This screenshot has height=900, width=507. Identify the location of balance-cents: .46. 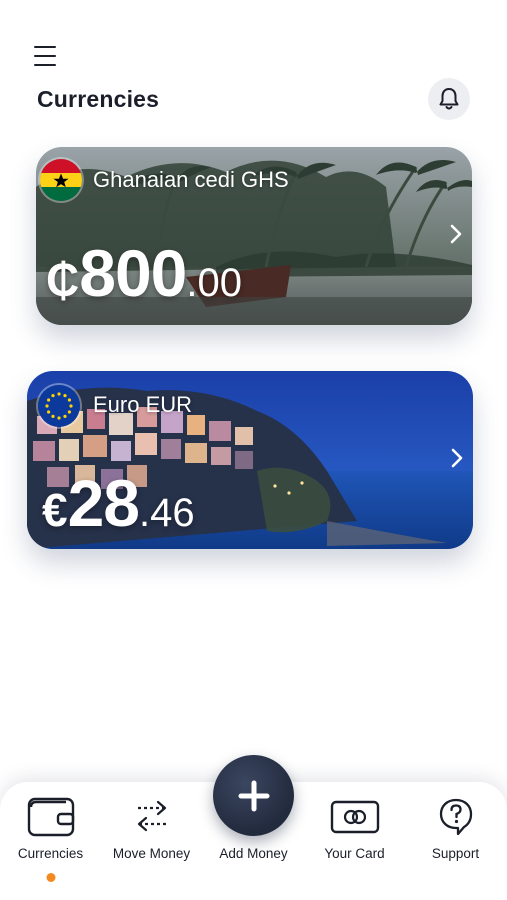
(167, 513).